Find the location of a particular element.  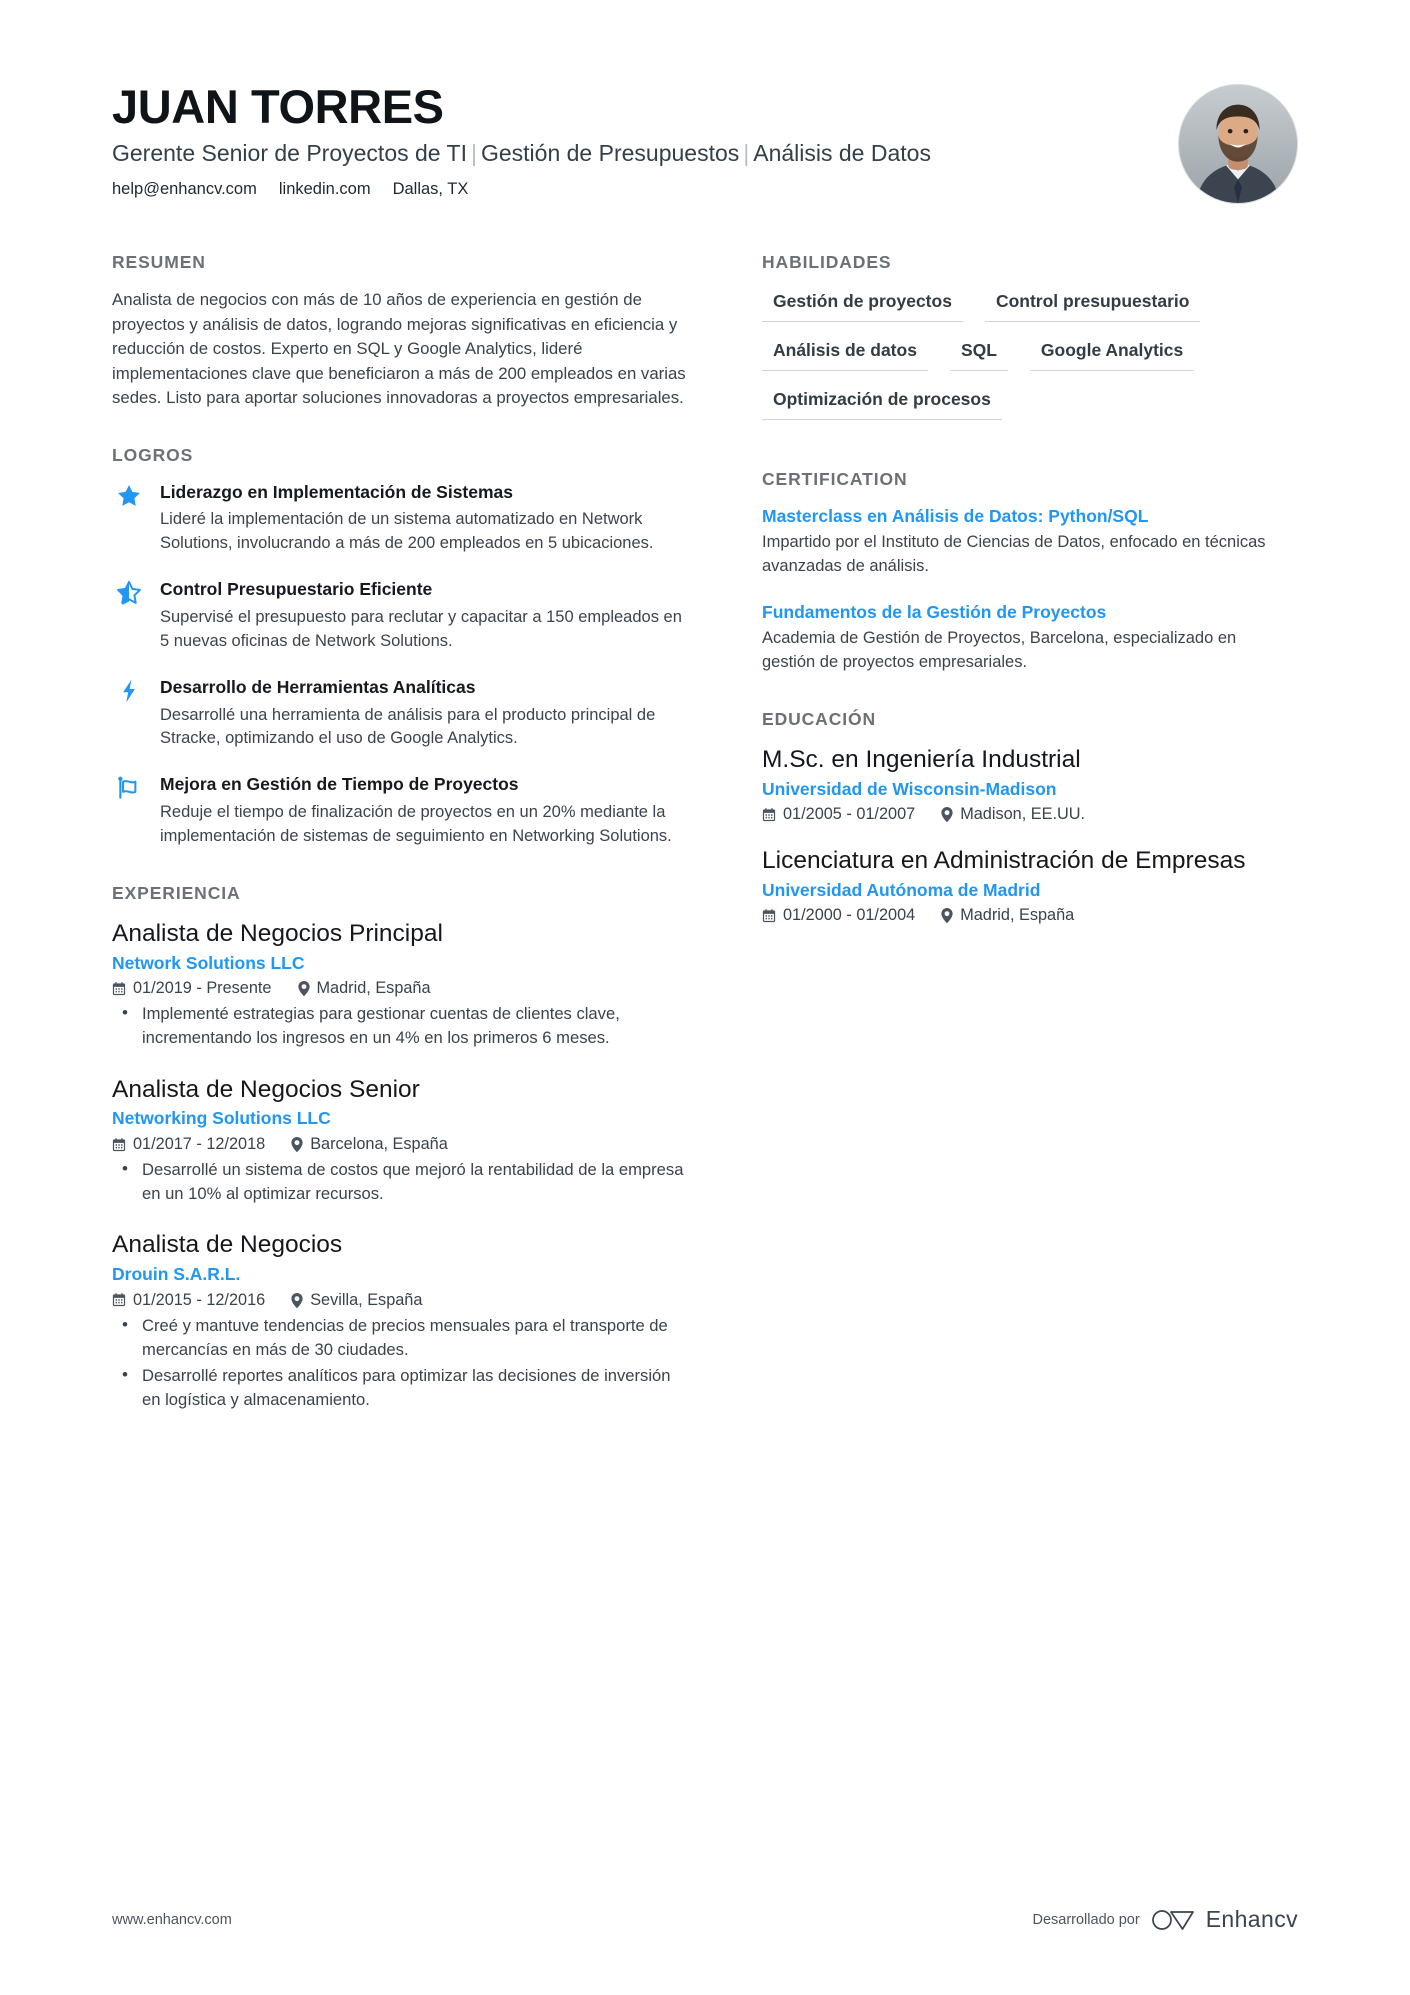

skill-chip: Optimización de procesos is located at coordinates (882, 403).